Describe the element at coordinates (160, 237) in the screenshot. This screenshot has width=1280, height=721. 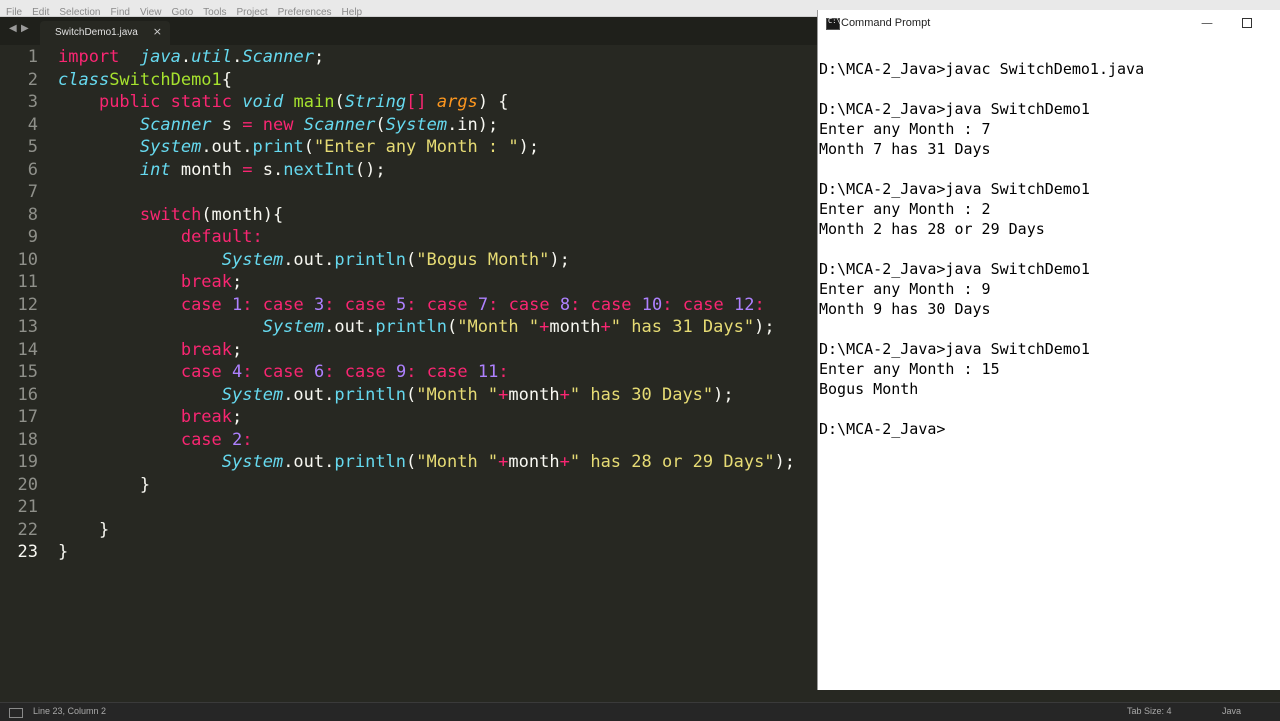
I see `code-line: default:` at that location.